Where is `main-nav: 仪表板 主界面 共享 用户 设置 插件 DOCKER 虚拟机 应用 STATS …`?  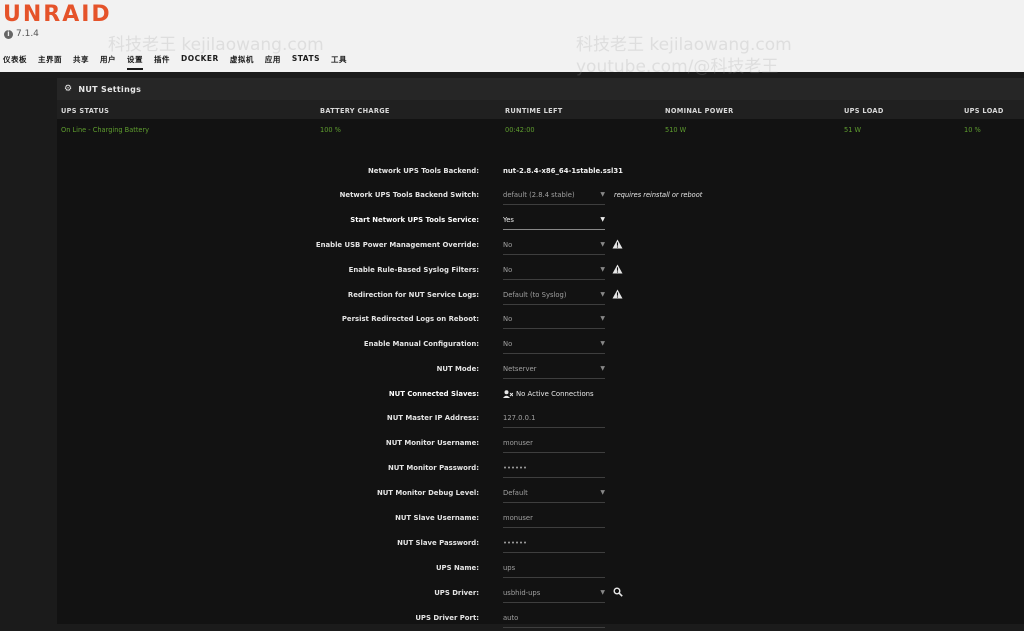
main-nav: 仪表板 主界面 共享 用户 设置 插件 DOCKER 虚拟机 应用 STATS … is located at coordinates (180, 62).